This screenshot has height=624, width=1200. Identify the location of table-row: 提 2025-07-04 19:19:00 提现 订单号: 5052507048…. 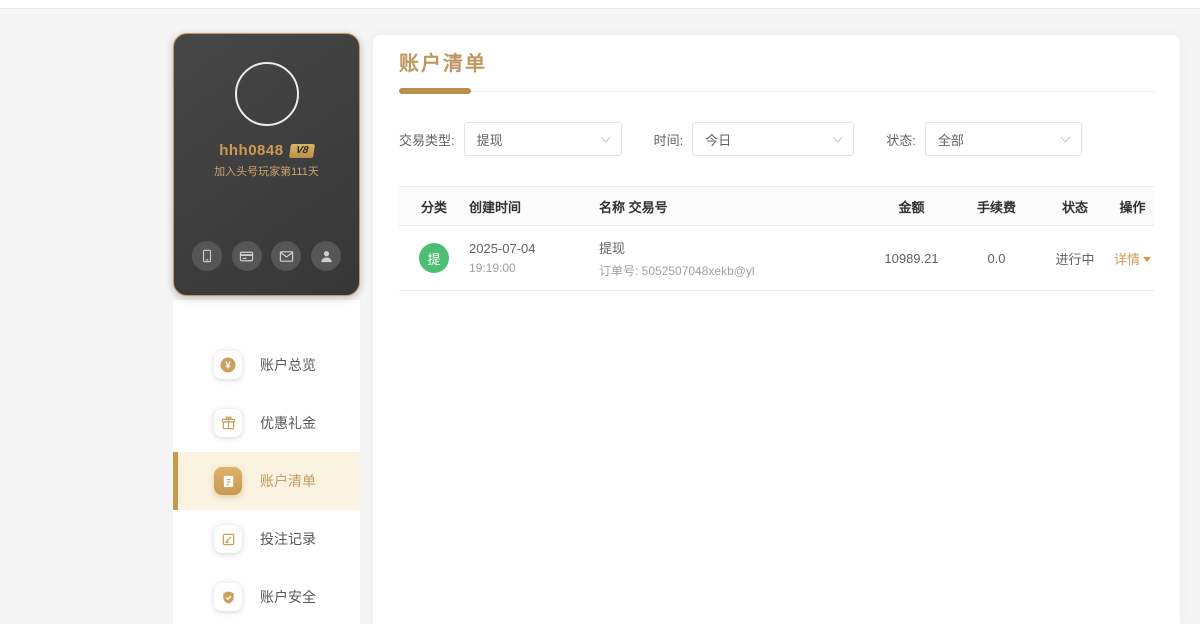
(776, 258).